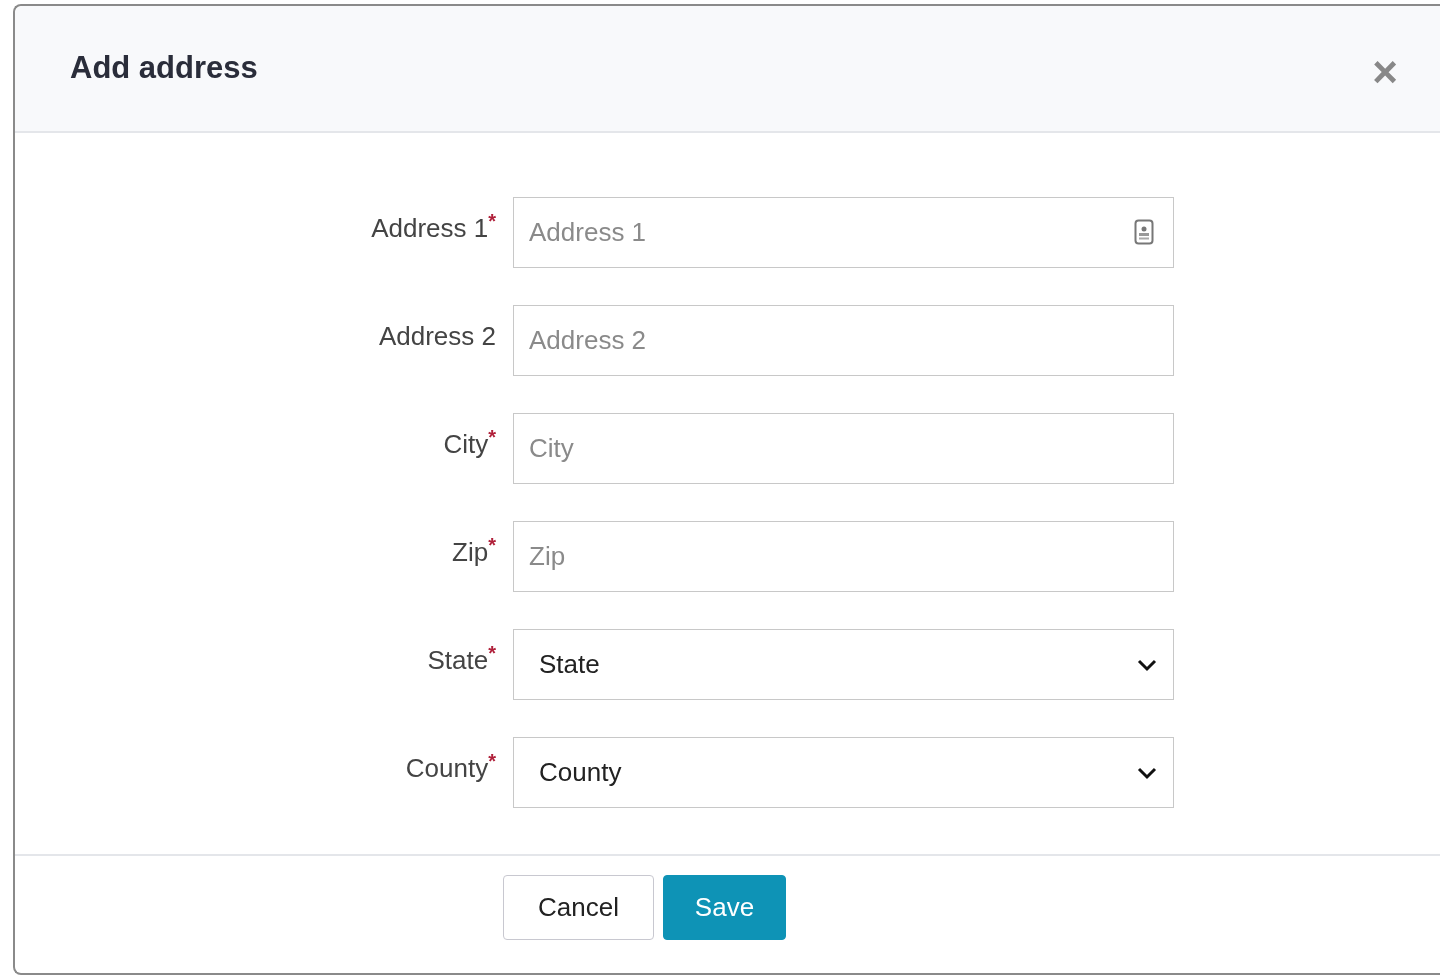  I want to click on text-field: Address 2, so click(843, 340).